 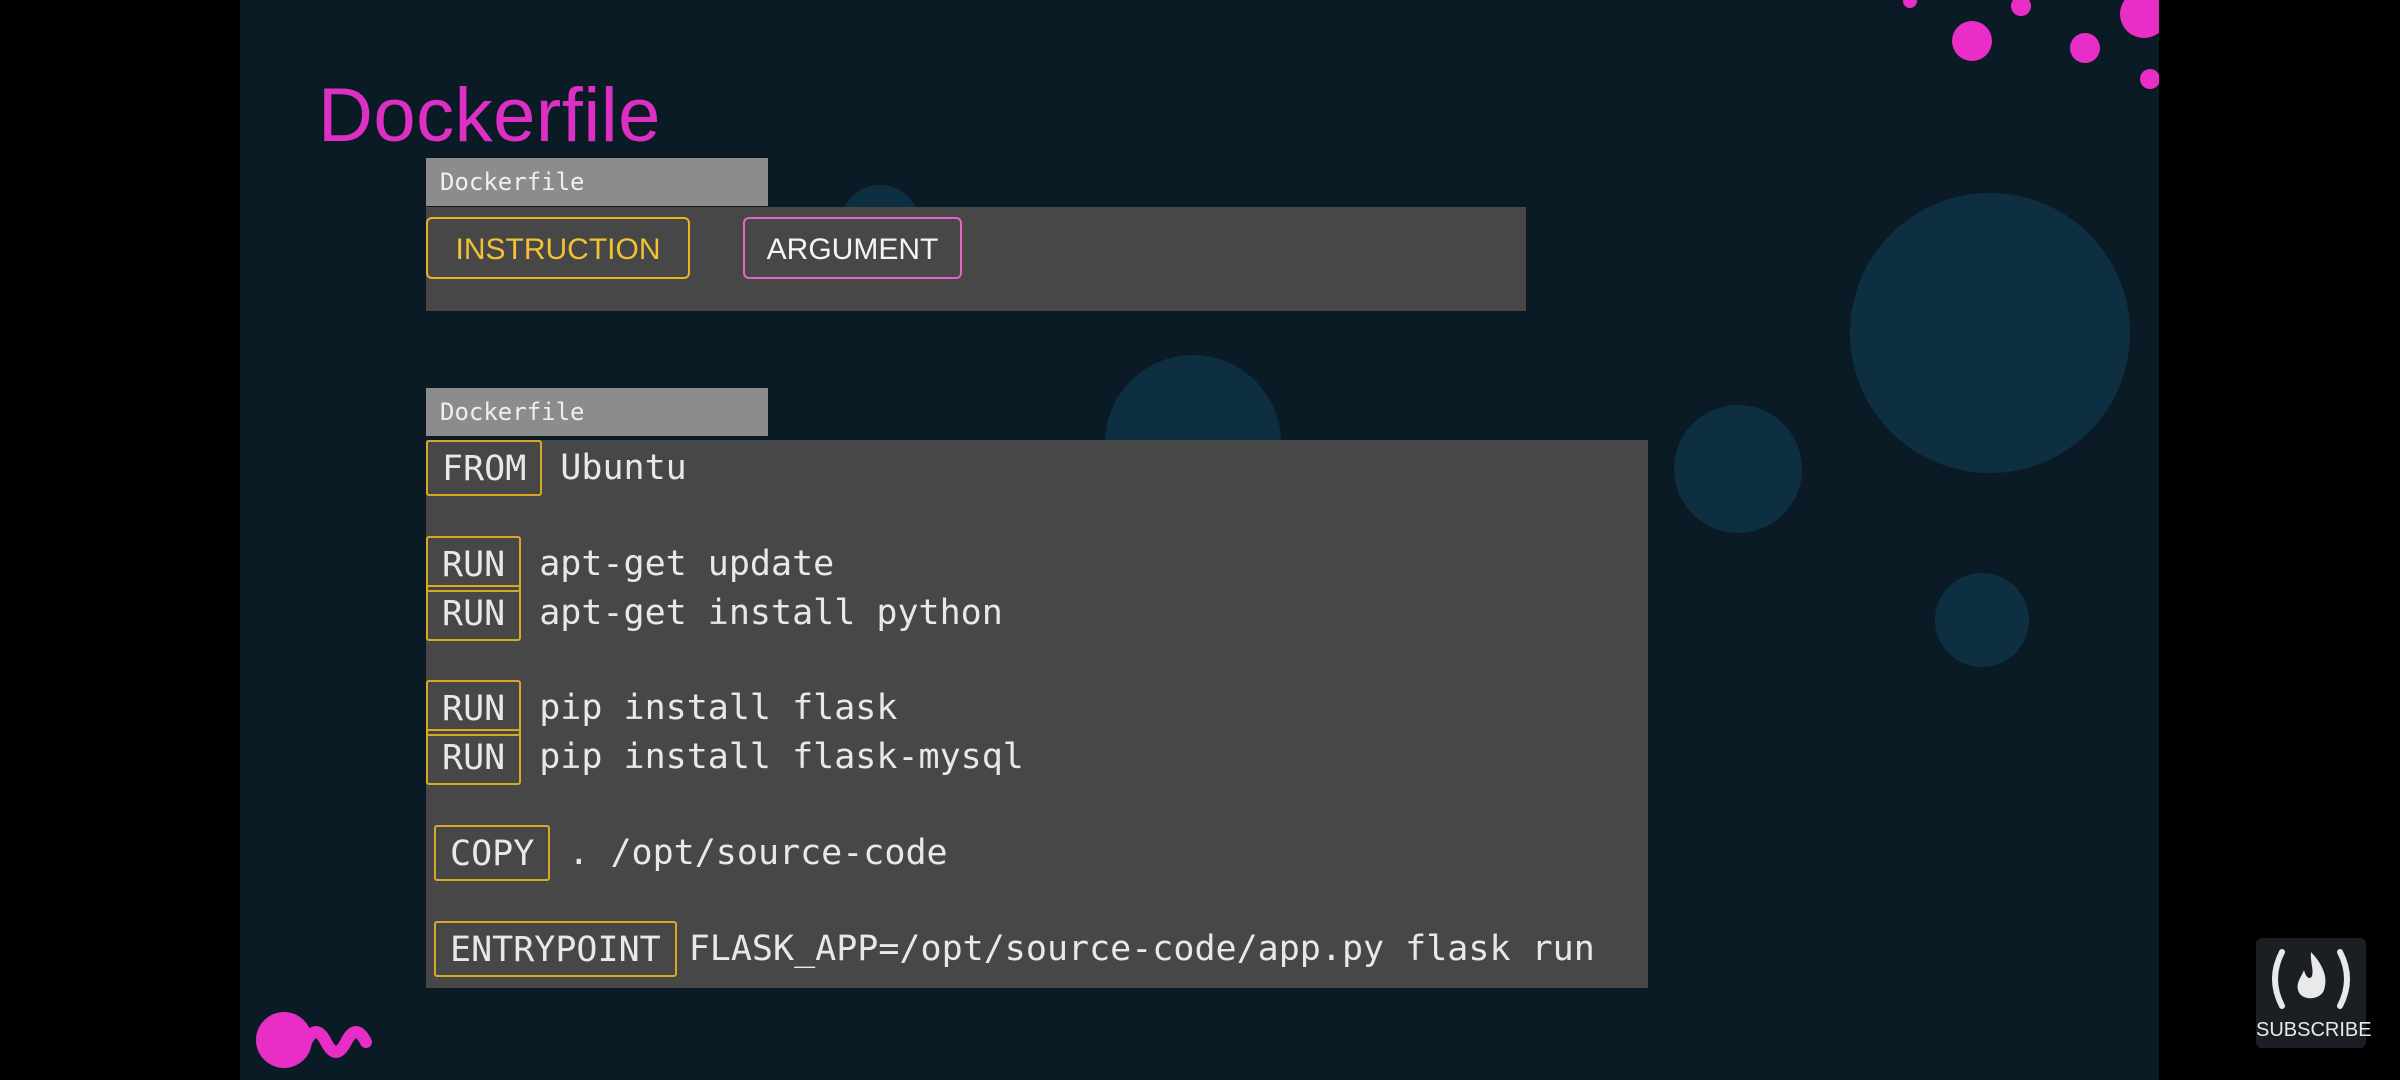 What do you see at coordinates (758, 853) in the screenshot?
I see `instruction-argument: . /opt/source-code` at bounding box center [758, 853].